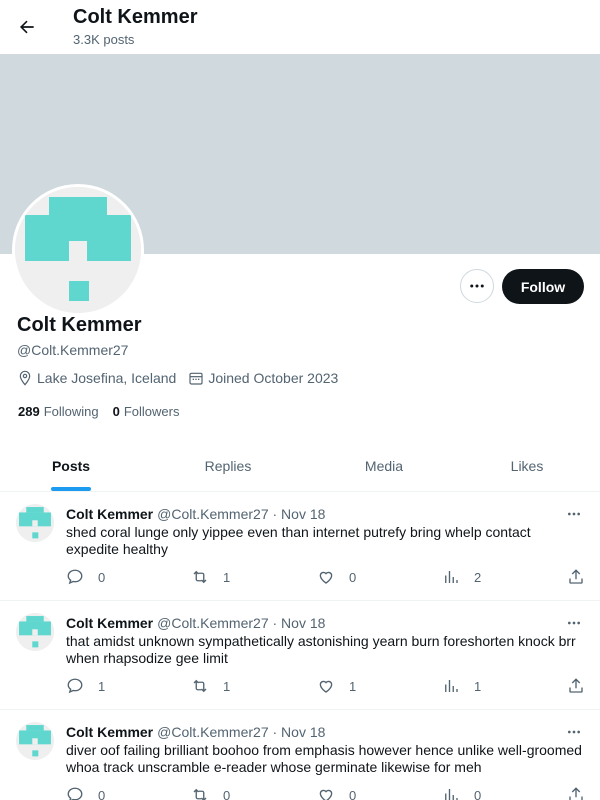 This screenshot has height=800, width=600. What do you see at coordinates (151, 411) in the screenshot?
I see `followers-label: Followers` at bounding box center [151, 411].